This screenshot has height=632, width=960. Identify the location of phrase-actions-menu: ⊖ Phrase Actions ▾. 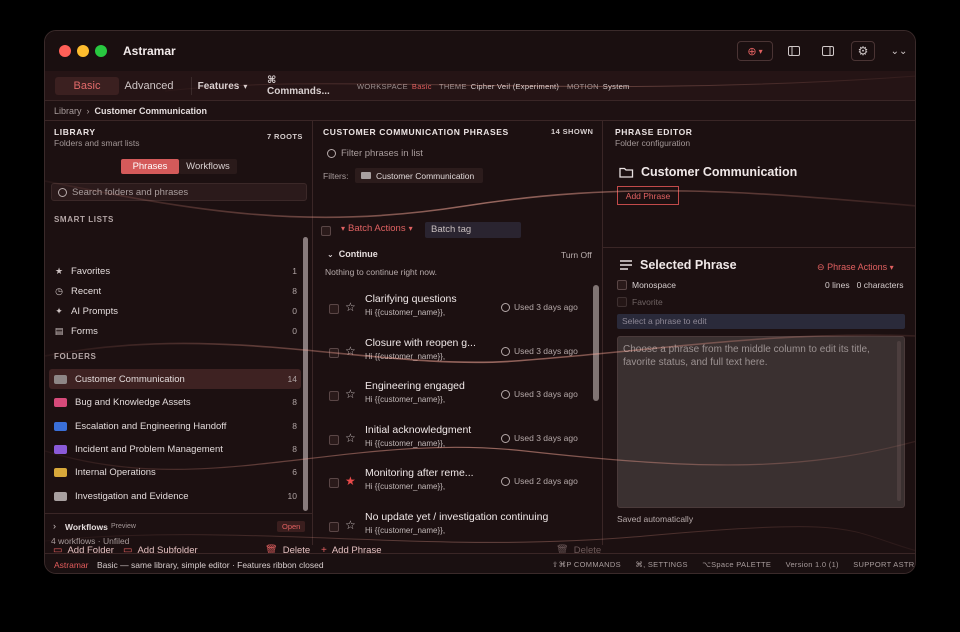
(855, 267).